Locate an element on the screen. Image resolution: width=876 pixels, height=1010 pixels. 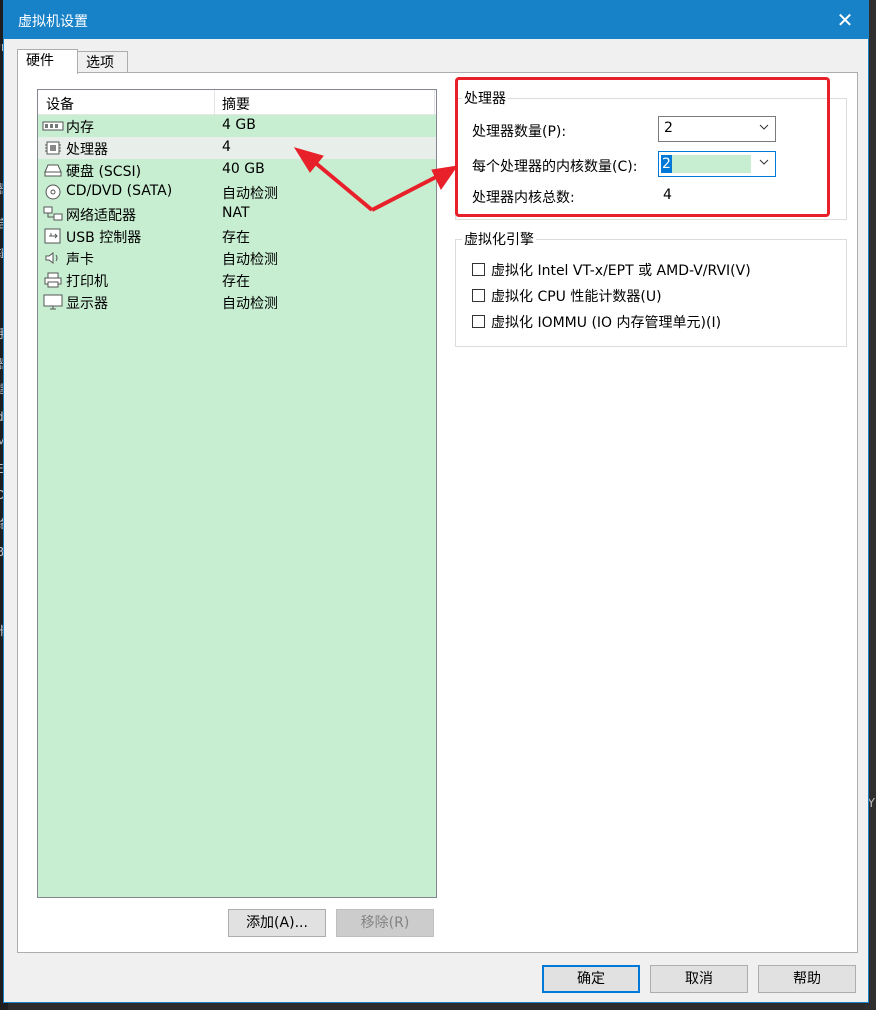
annotation-highlight-box is located at coordinates (642, 147).